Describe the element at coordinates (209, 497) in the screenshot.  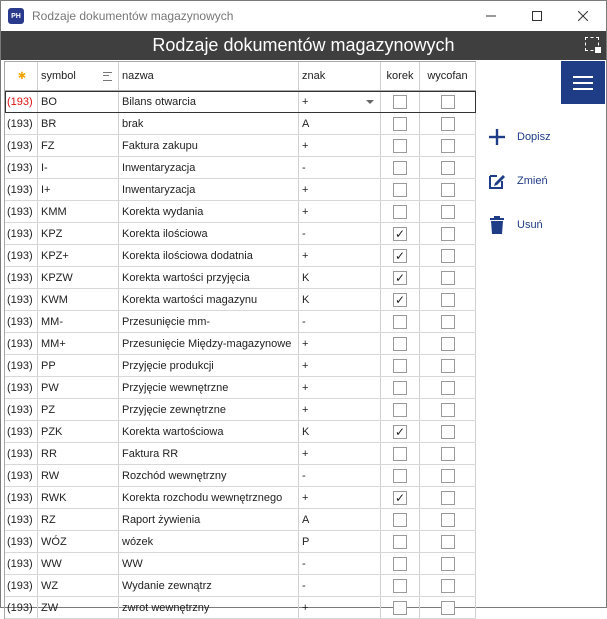
I see `nazwa-cell: Korekta rozchodu wewnętrznego` at that location.